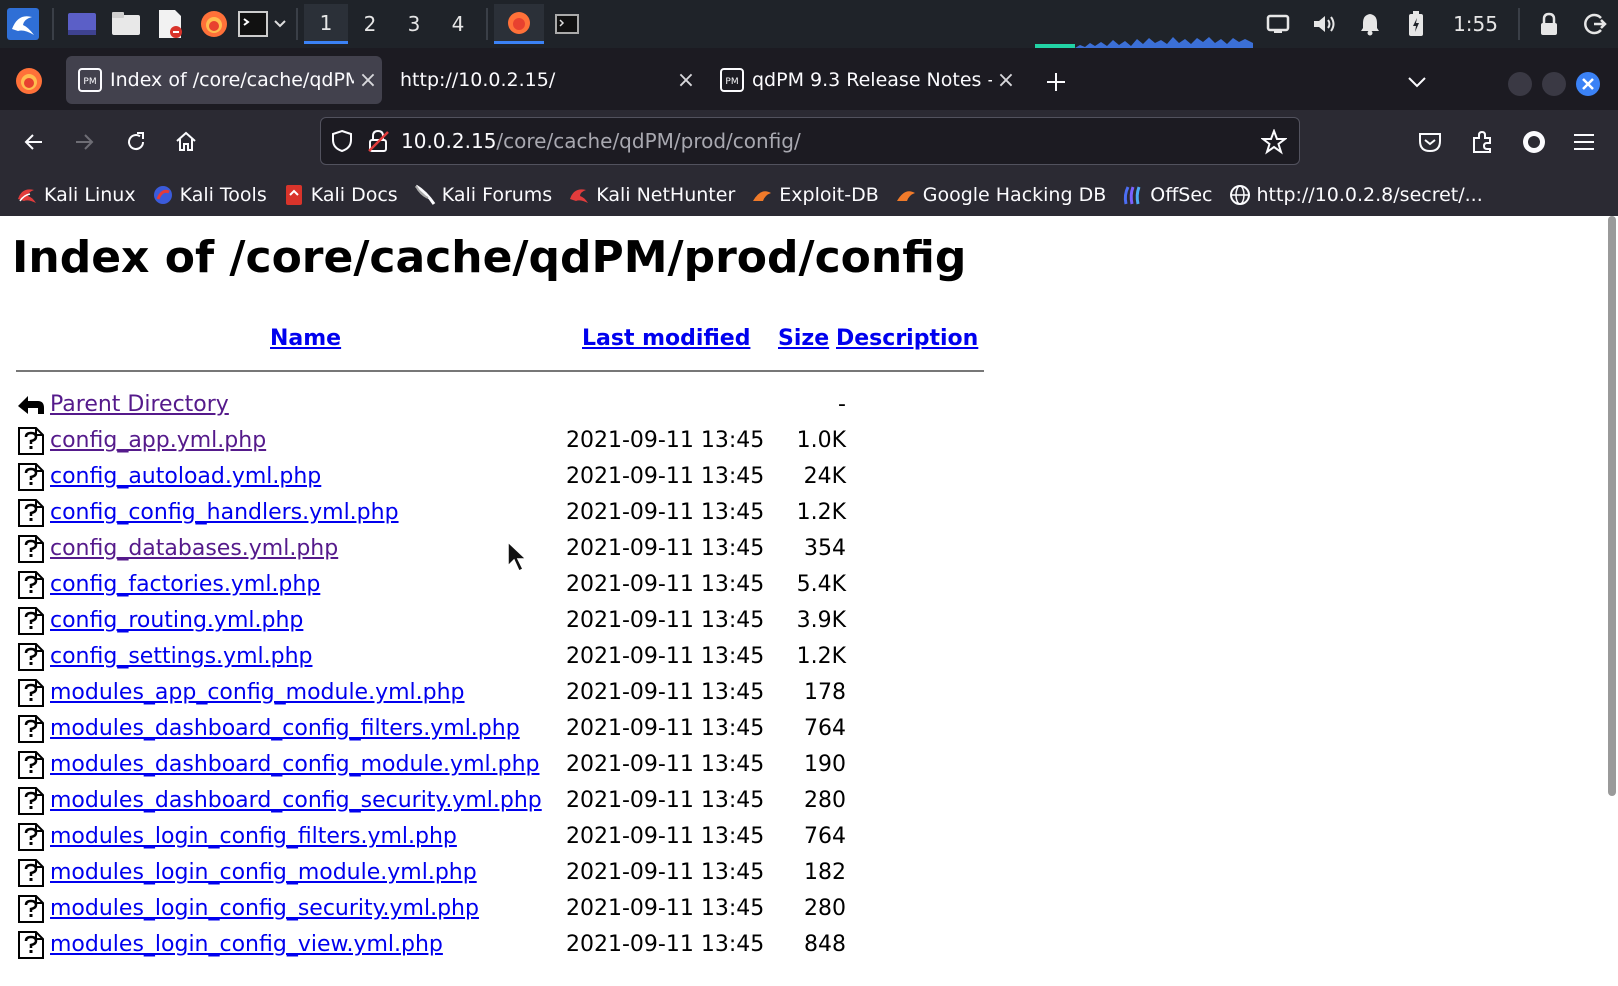 The image size is (1618, 986). What do you see at coordinates (29, 81) in the screenshot?
I see `firefox-view-icon` at bounding box center [29, 81].